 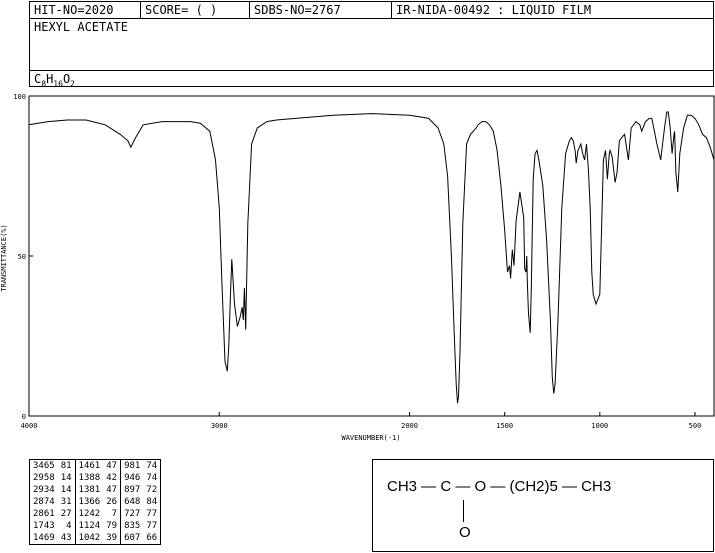 I want to click on peak-wavenumber: 946, so click(x=132, y=478).